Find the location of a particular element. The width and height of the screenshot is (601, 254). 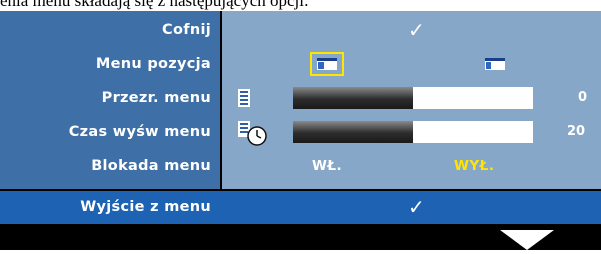

position-right-icon is located at coordinates (495, 64).